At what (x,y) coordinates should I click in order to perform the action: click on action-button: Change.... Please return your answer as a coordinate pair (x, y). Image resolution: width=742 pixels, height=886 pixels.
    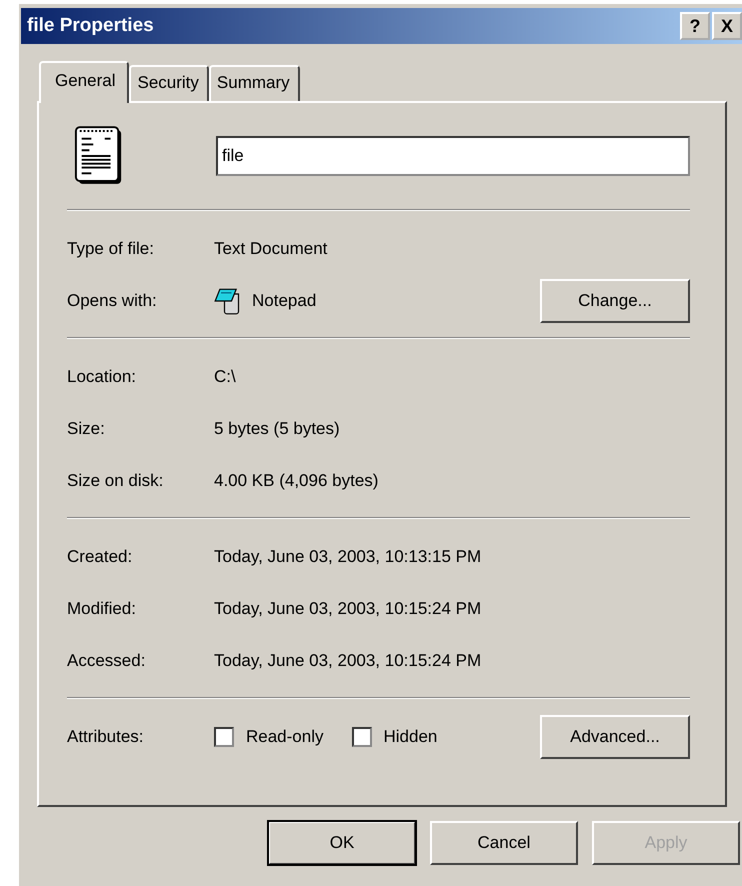
    Looking at the image, I should click on (615, 301).